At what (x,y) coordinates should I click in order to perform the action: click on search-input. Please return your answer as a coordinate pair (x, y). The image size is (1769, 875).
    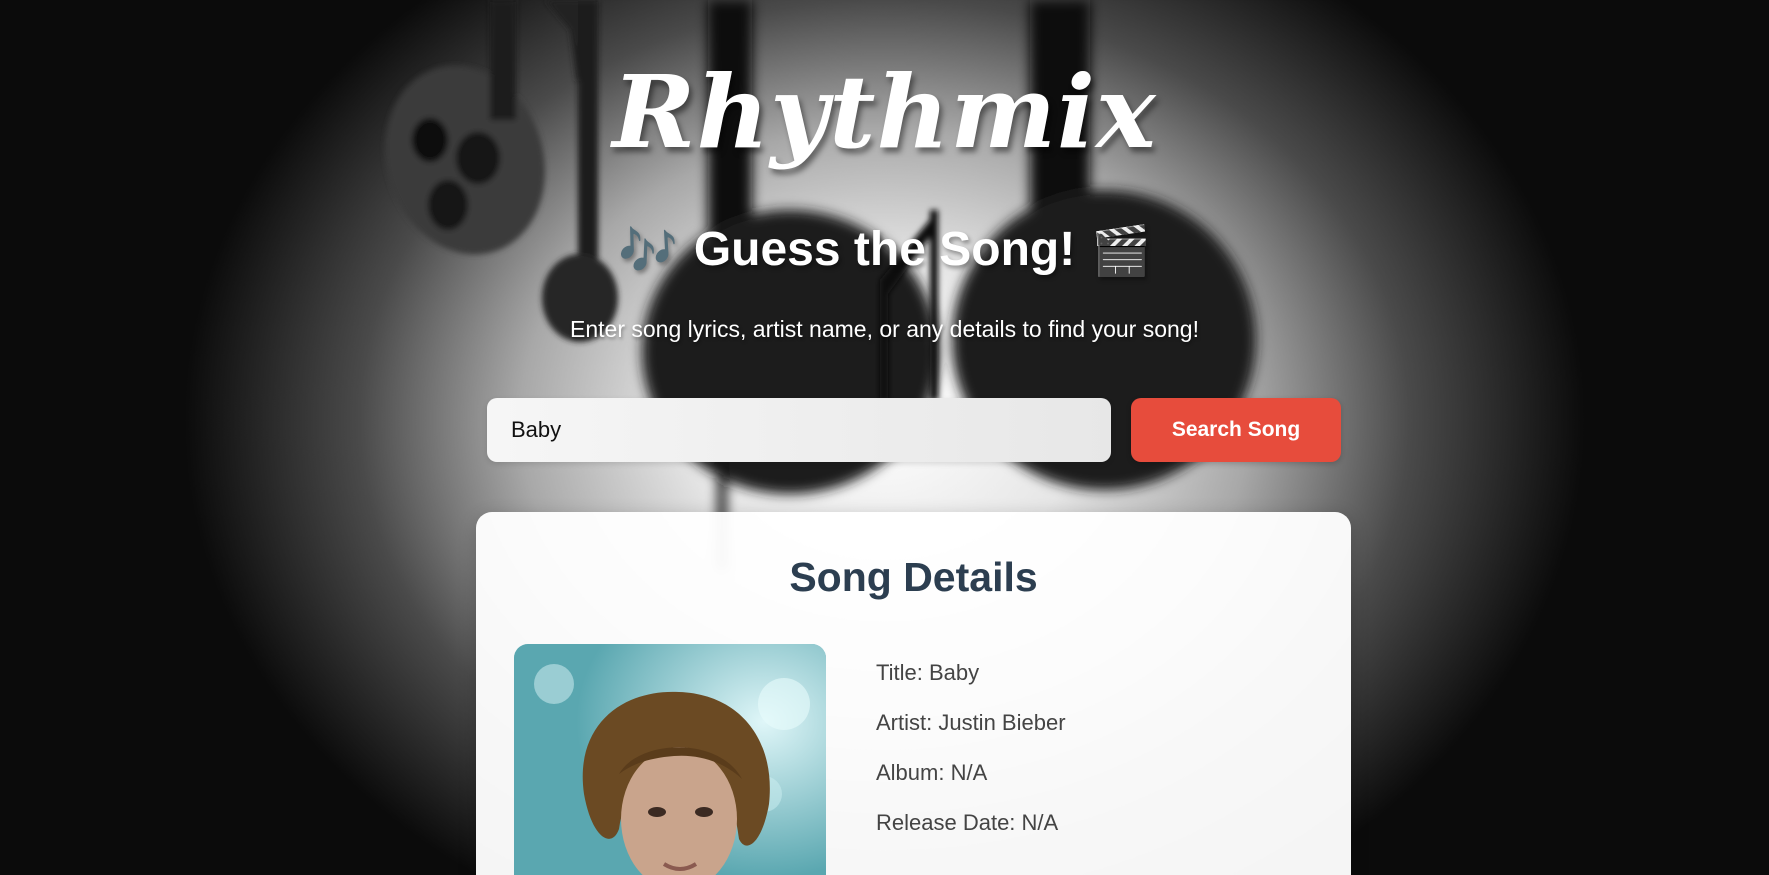
    Looking at the image, I should click on (799, 430).